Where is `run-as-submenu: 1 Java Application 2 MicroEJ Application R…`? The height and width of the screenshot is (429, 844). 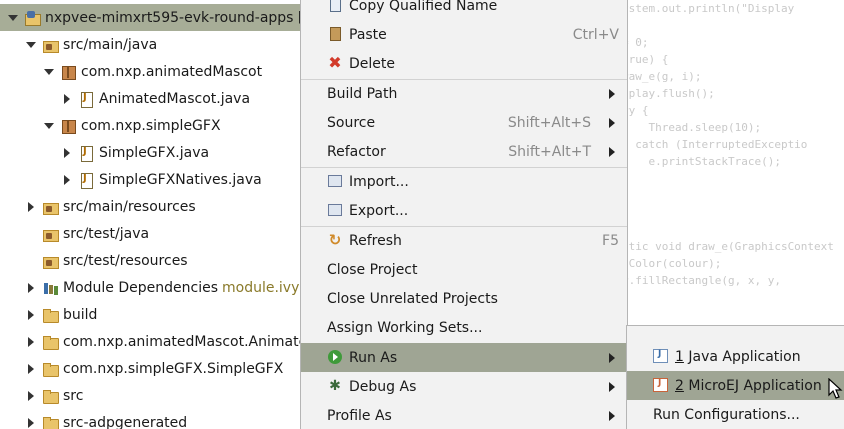
run-as-submenu: 1 Java Application 2 MicroEJ Application R… is located at coordinates (735, 377).